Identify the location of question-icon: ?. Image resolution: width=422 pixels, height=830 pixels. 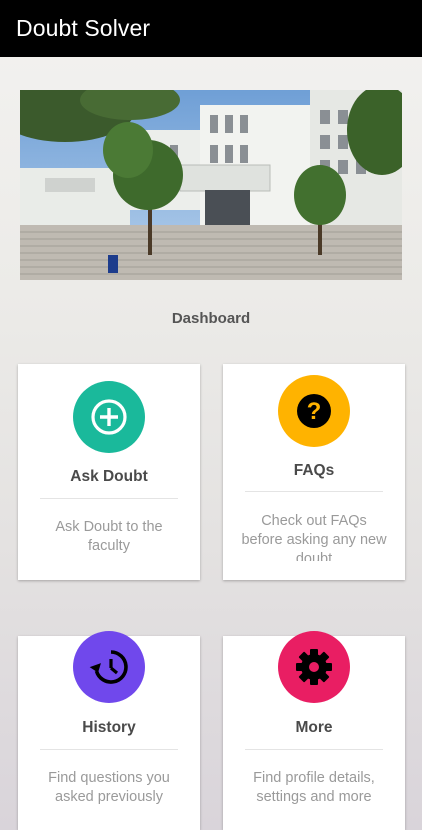
(314, 411).